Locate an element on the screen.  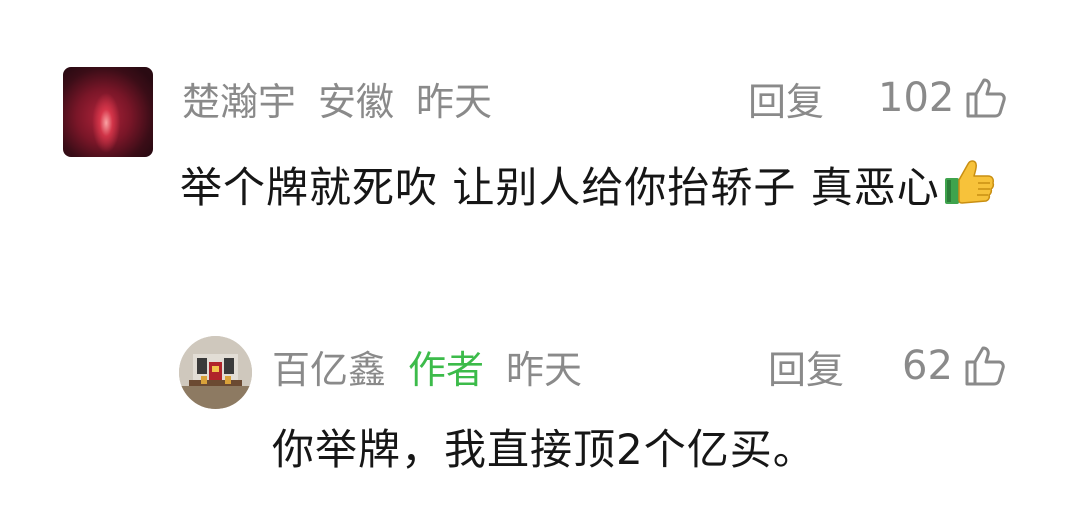
avatar-image-icon is located at coordinates (215, 372).